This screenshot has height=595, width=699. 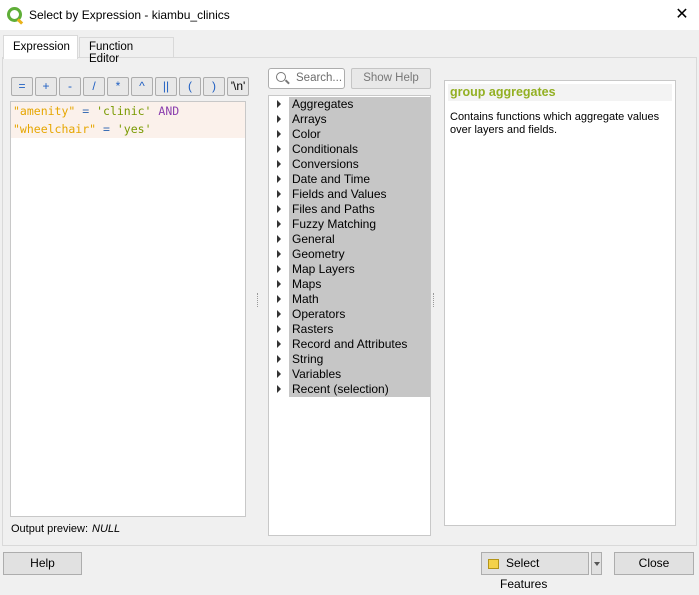 I want to click on tree-item: String, so click(x=349, y=359).